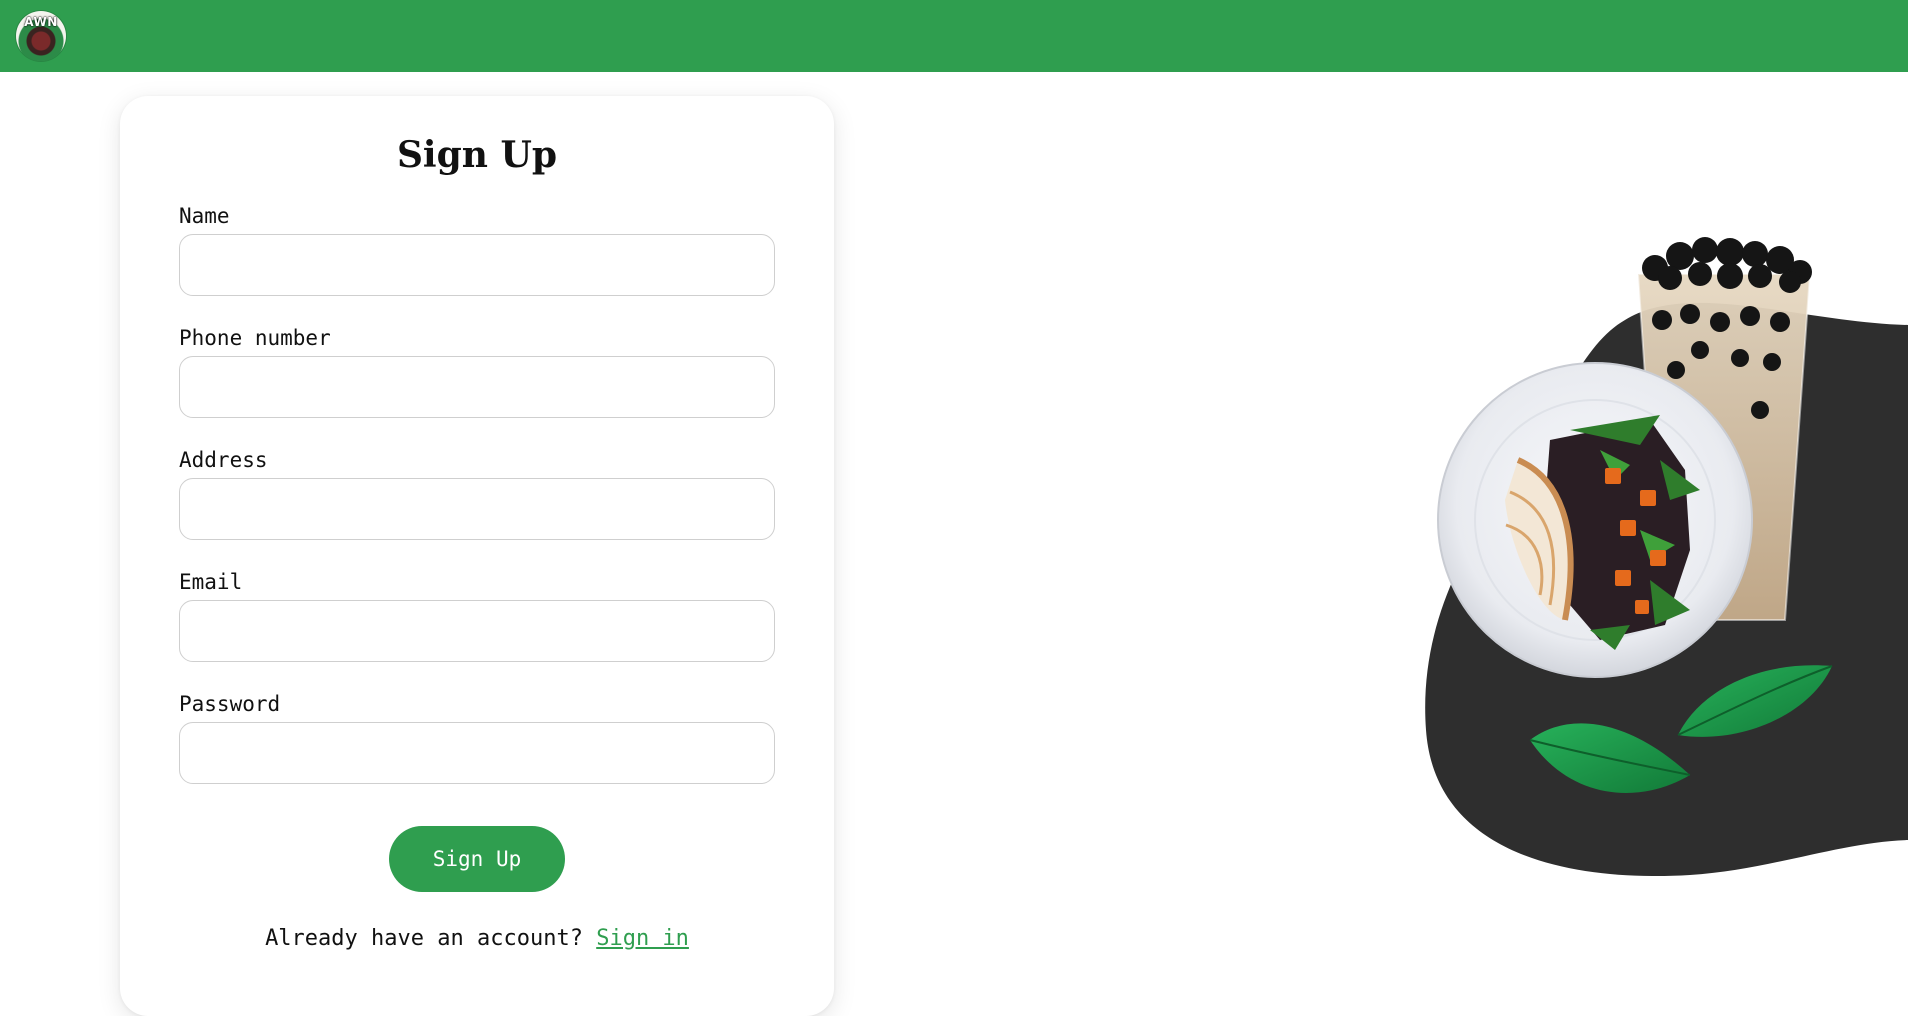  I want to click on phone-number-input, so click(477, 387).